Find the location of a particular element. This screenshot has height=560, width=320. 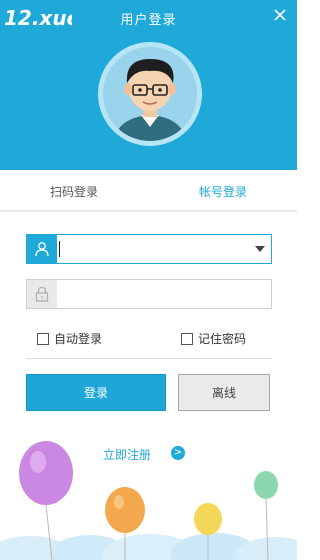

login-tabs: 扫码登录 帐号登录 is located at coordinates (148, 191).